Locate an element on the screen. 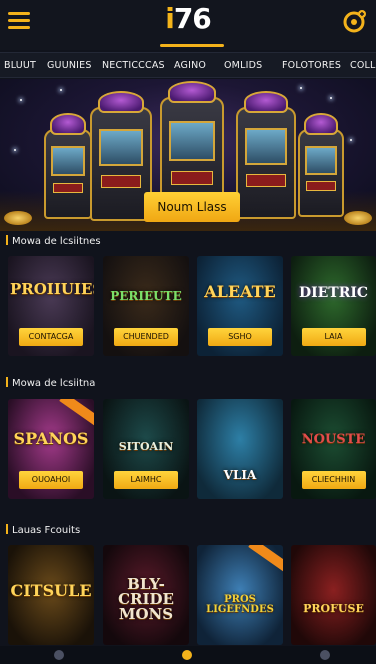  game-card: ALEATE SGHO is located at coordinates (240, 306).